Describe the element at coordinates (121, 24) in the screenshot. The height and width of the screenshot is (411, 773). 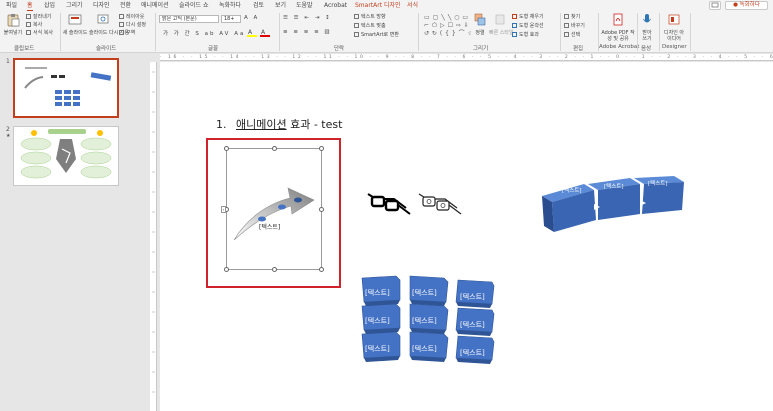
I see `reset-icon` at that location.